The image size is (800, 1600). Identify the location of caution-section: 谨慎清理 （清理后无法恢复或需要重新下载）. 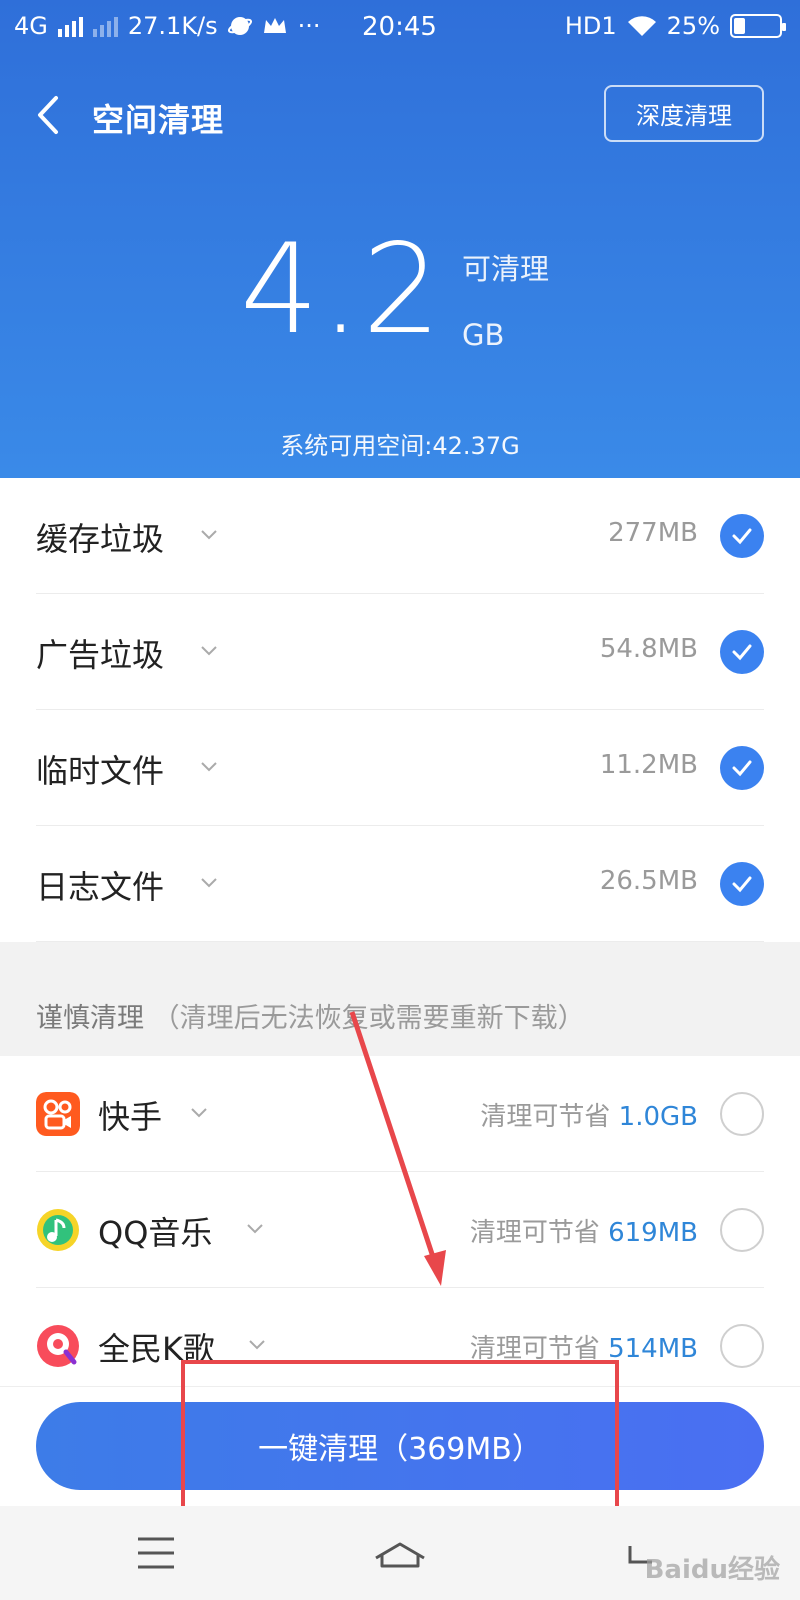
(400, 999).